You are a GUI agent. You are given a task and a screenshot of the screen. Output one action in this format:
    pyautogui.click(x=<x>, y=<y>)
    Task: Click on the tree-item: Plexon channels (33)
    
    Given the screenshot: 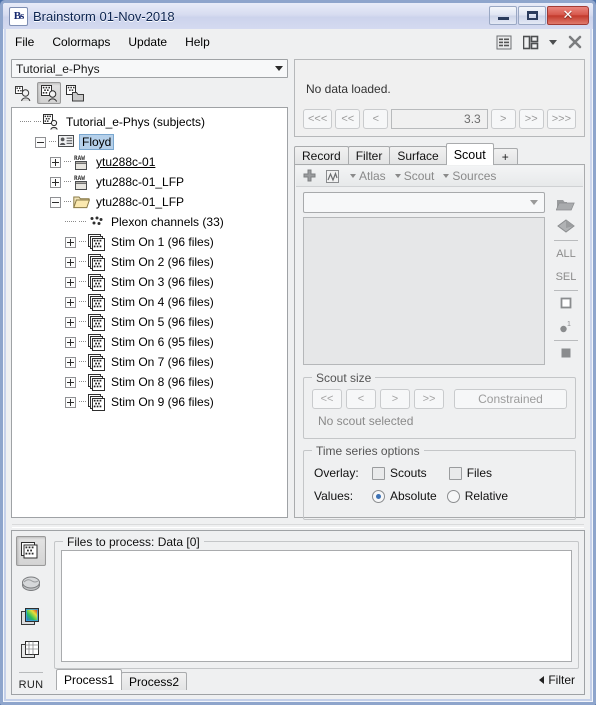 What is the action you would take?
    pyautogui.click(x=149, y=222)
    